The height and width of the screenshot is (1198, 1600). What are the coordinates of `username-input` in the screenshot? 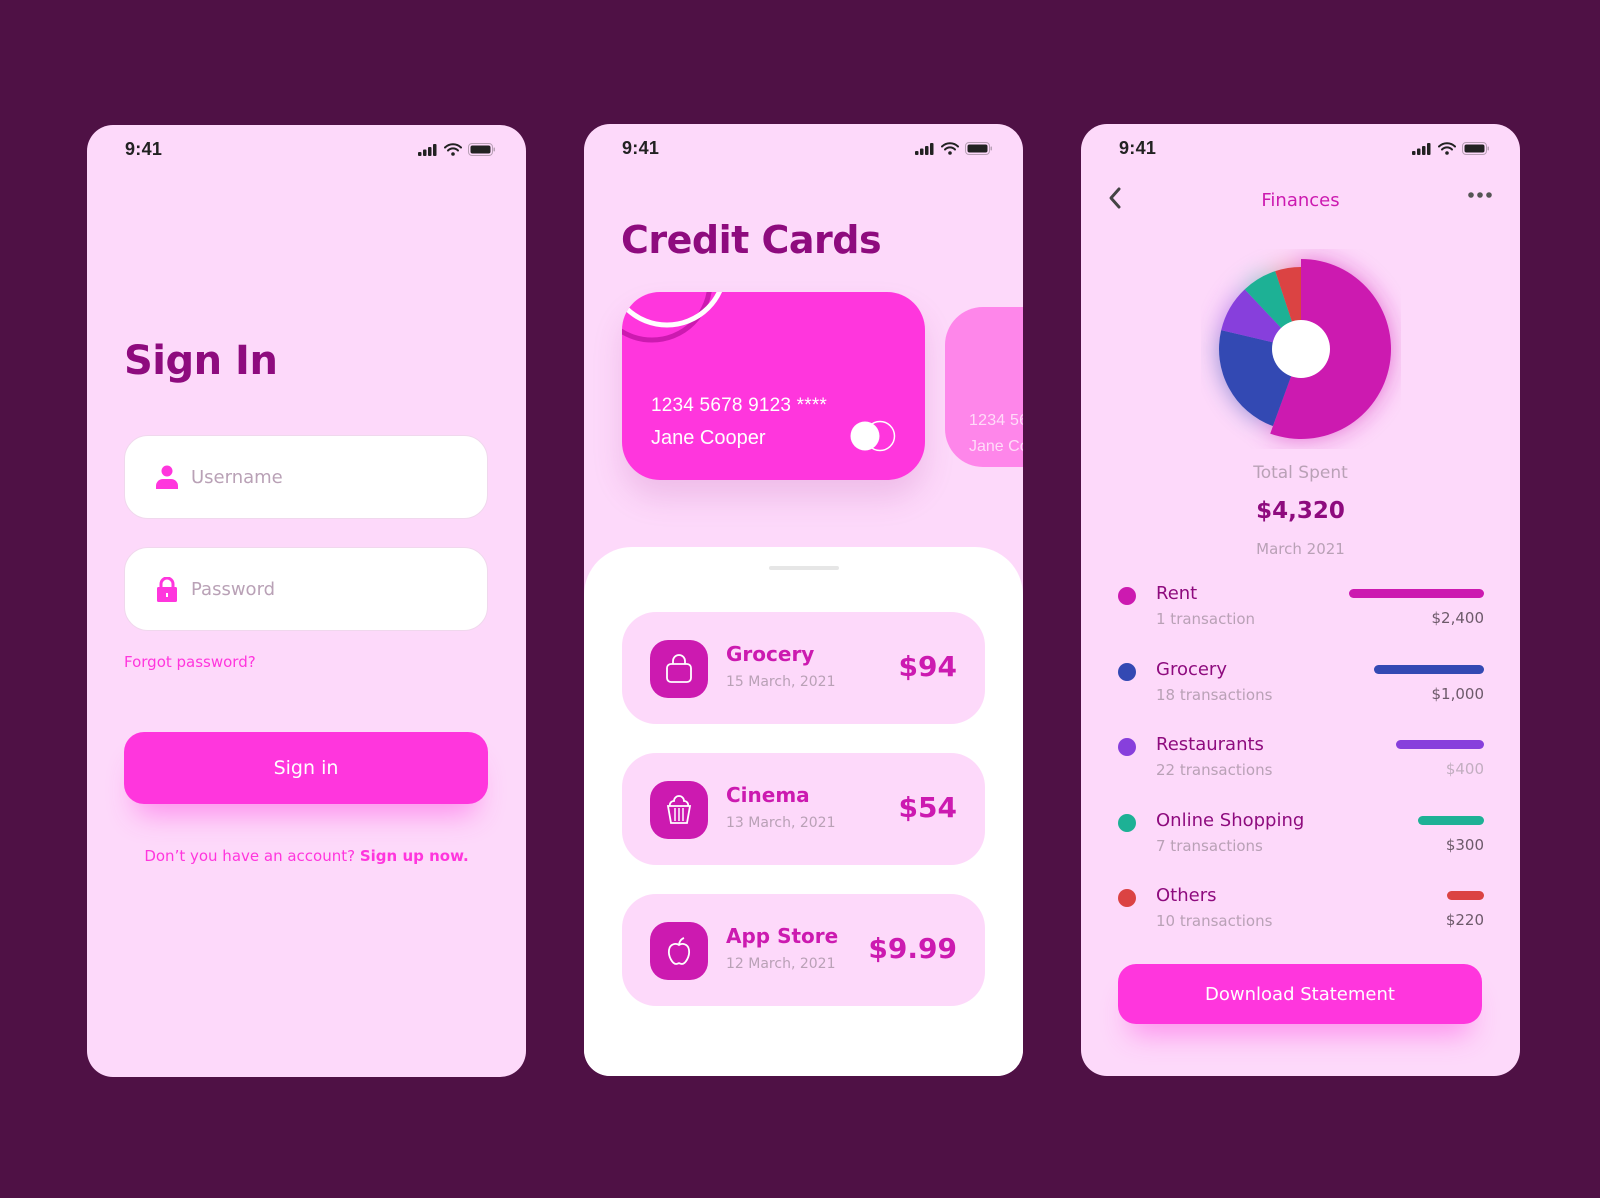 It's located at (321, 477).